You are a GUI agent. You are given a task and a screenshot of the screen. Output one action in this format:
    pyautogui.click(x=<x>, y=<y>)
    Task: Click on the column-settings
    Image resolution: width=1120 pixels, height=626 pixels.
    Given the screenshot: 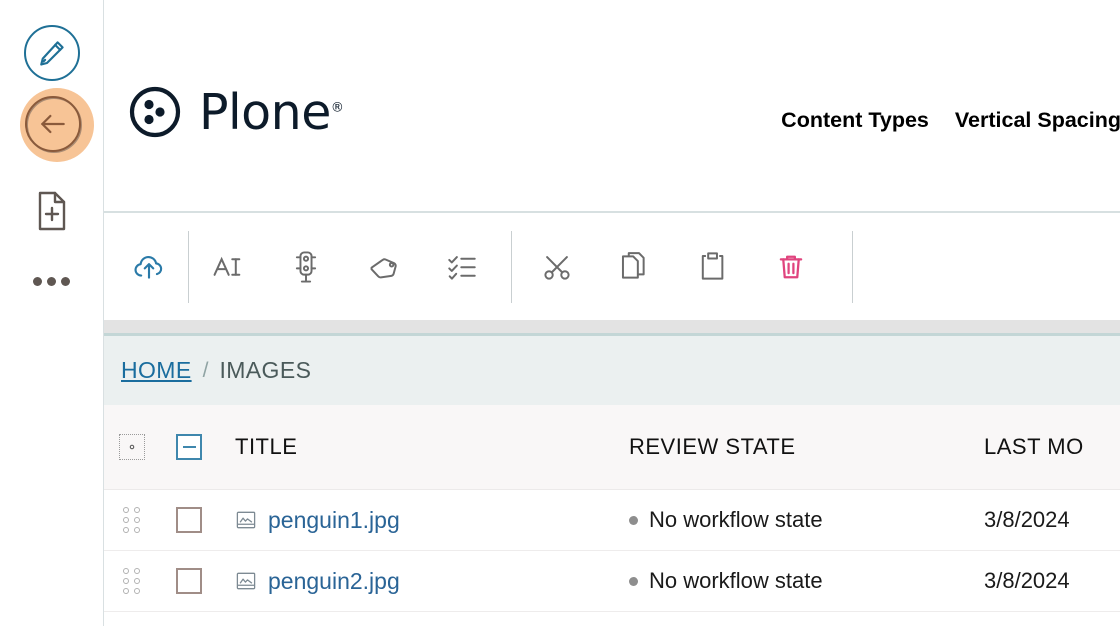 What is the action you would take?
    pyautogui.click(x=131, y=447)
    